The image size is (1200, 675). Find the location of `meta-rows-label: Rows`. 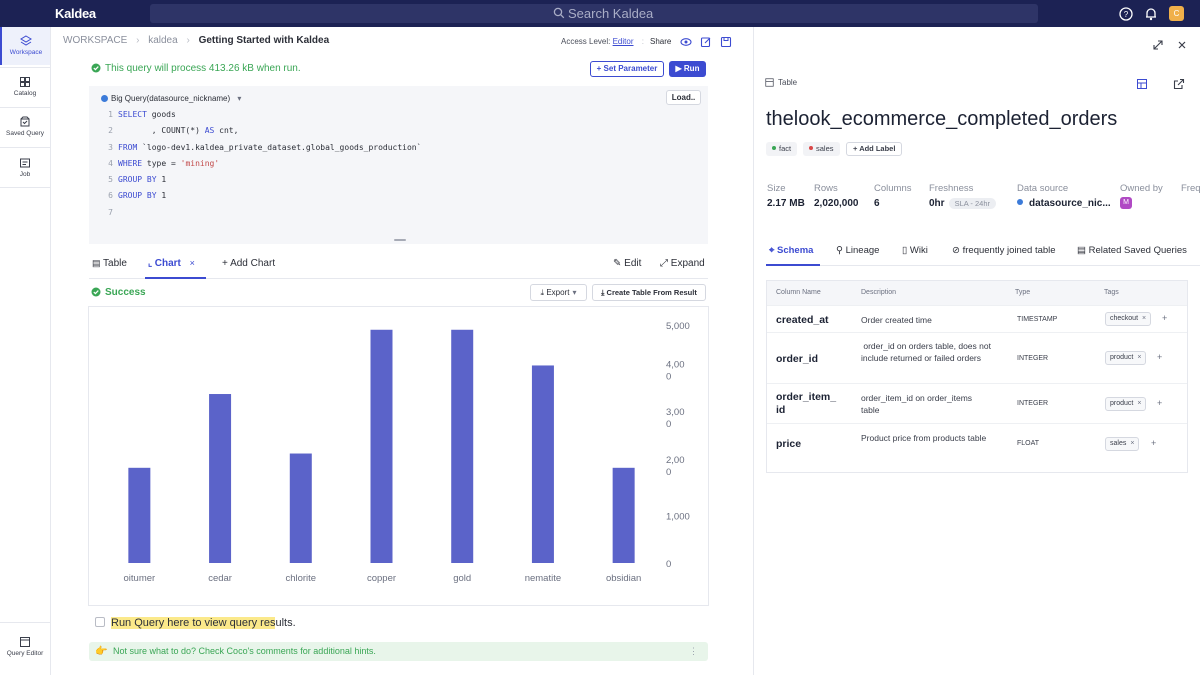

meta-rows-label: Rows is located at coordinates (826, 188).